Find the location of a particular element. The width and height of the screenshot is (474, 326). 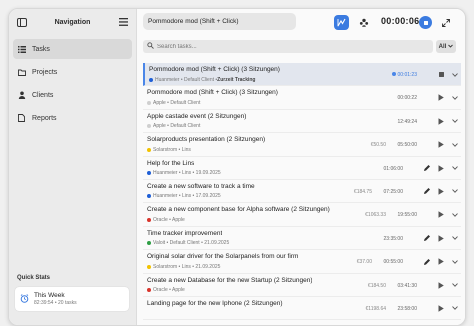

sidebar-item-clients: Clients is located at coordinates (72, 95).